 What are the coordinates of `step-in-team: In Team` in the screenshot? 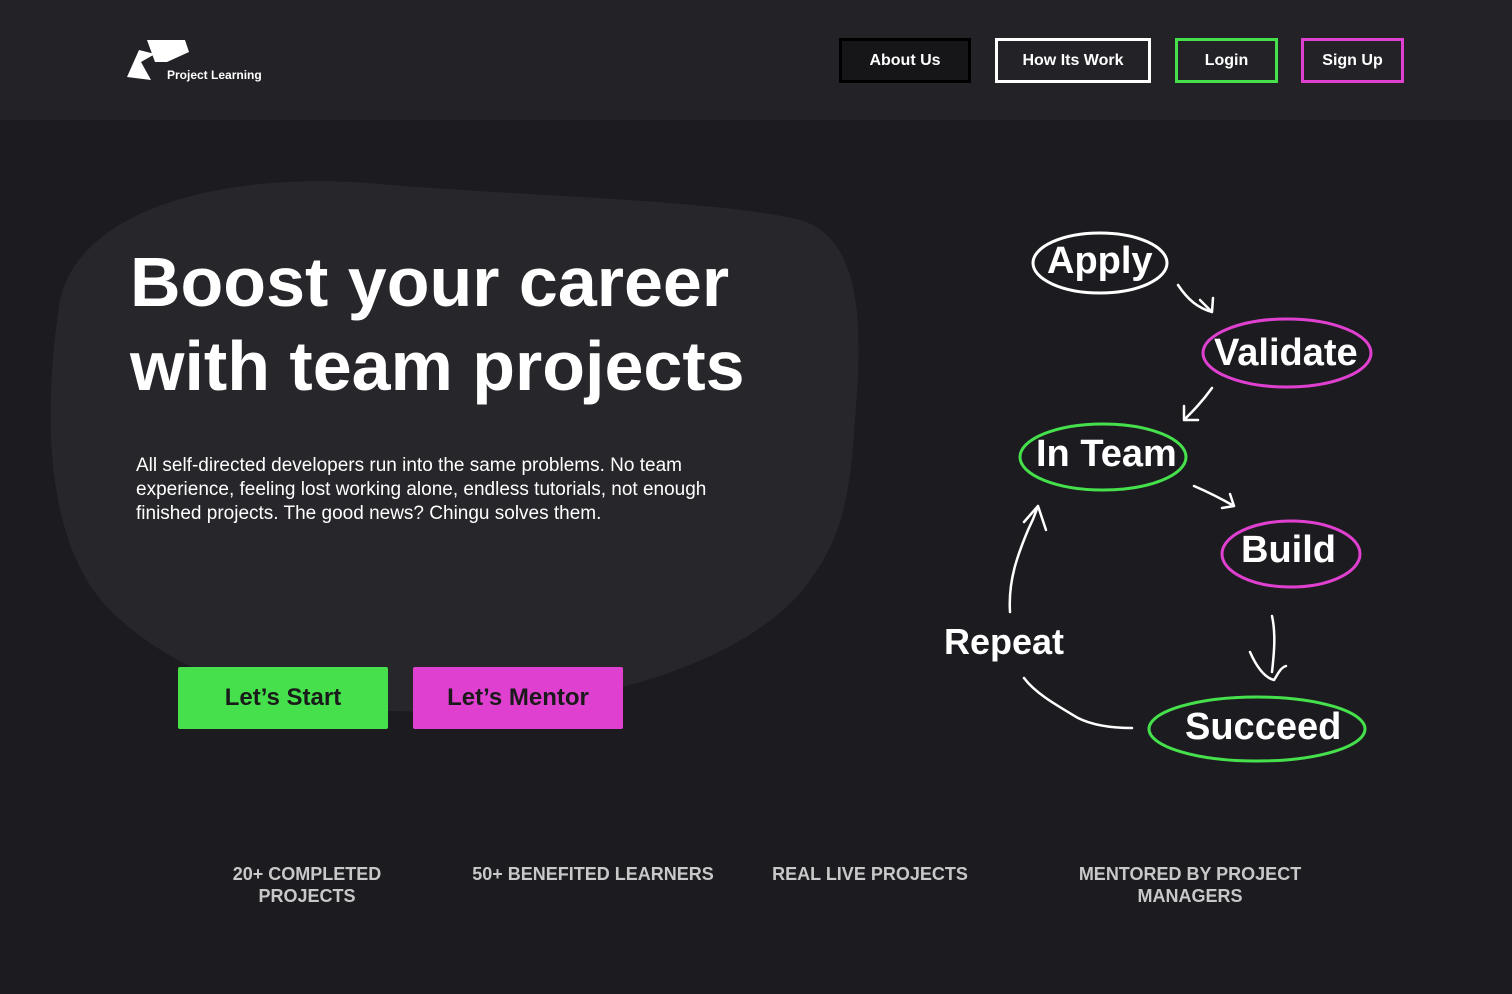 It's located at (1106, 454).